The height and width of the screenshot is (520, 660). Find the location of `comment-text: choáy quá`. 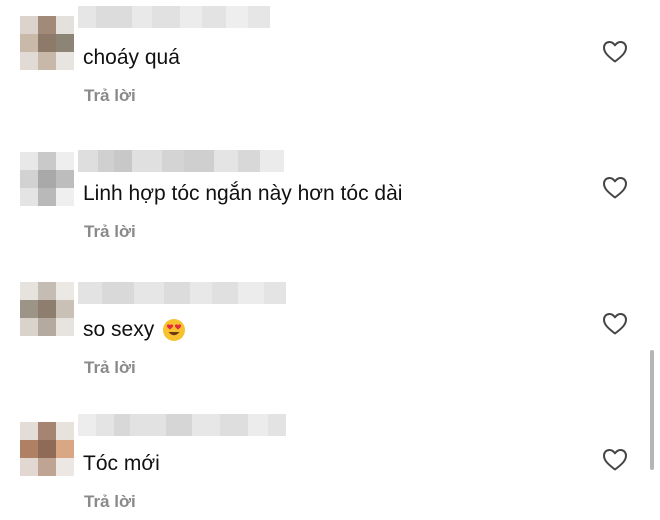

comment-text: choáy quá is located at coordinates (131, 57).